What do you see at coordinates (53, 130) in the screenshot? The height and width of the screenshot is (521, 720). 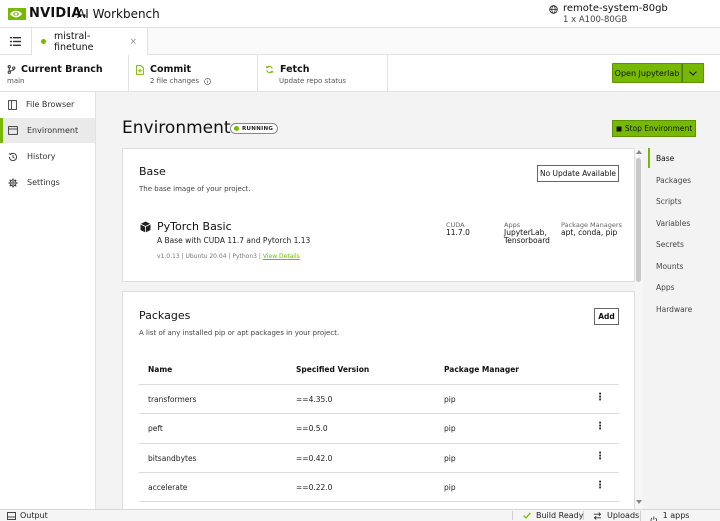 I see `sidebar-item-label: Environment` at bounding box center [53, 130].